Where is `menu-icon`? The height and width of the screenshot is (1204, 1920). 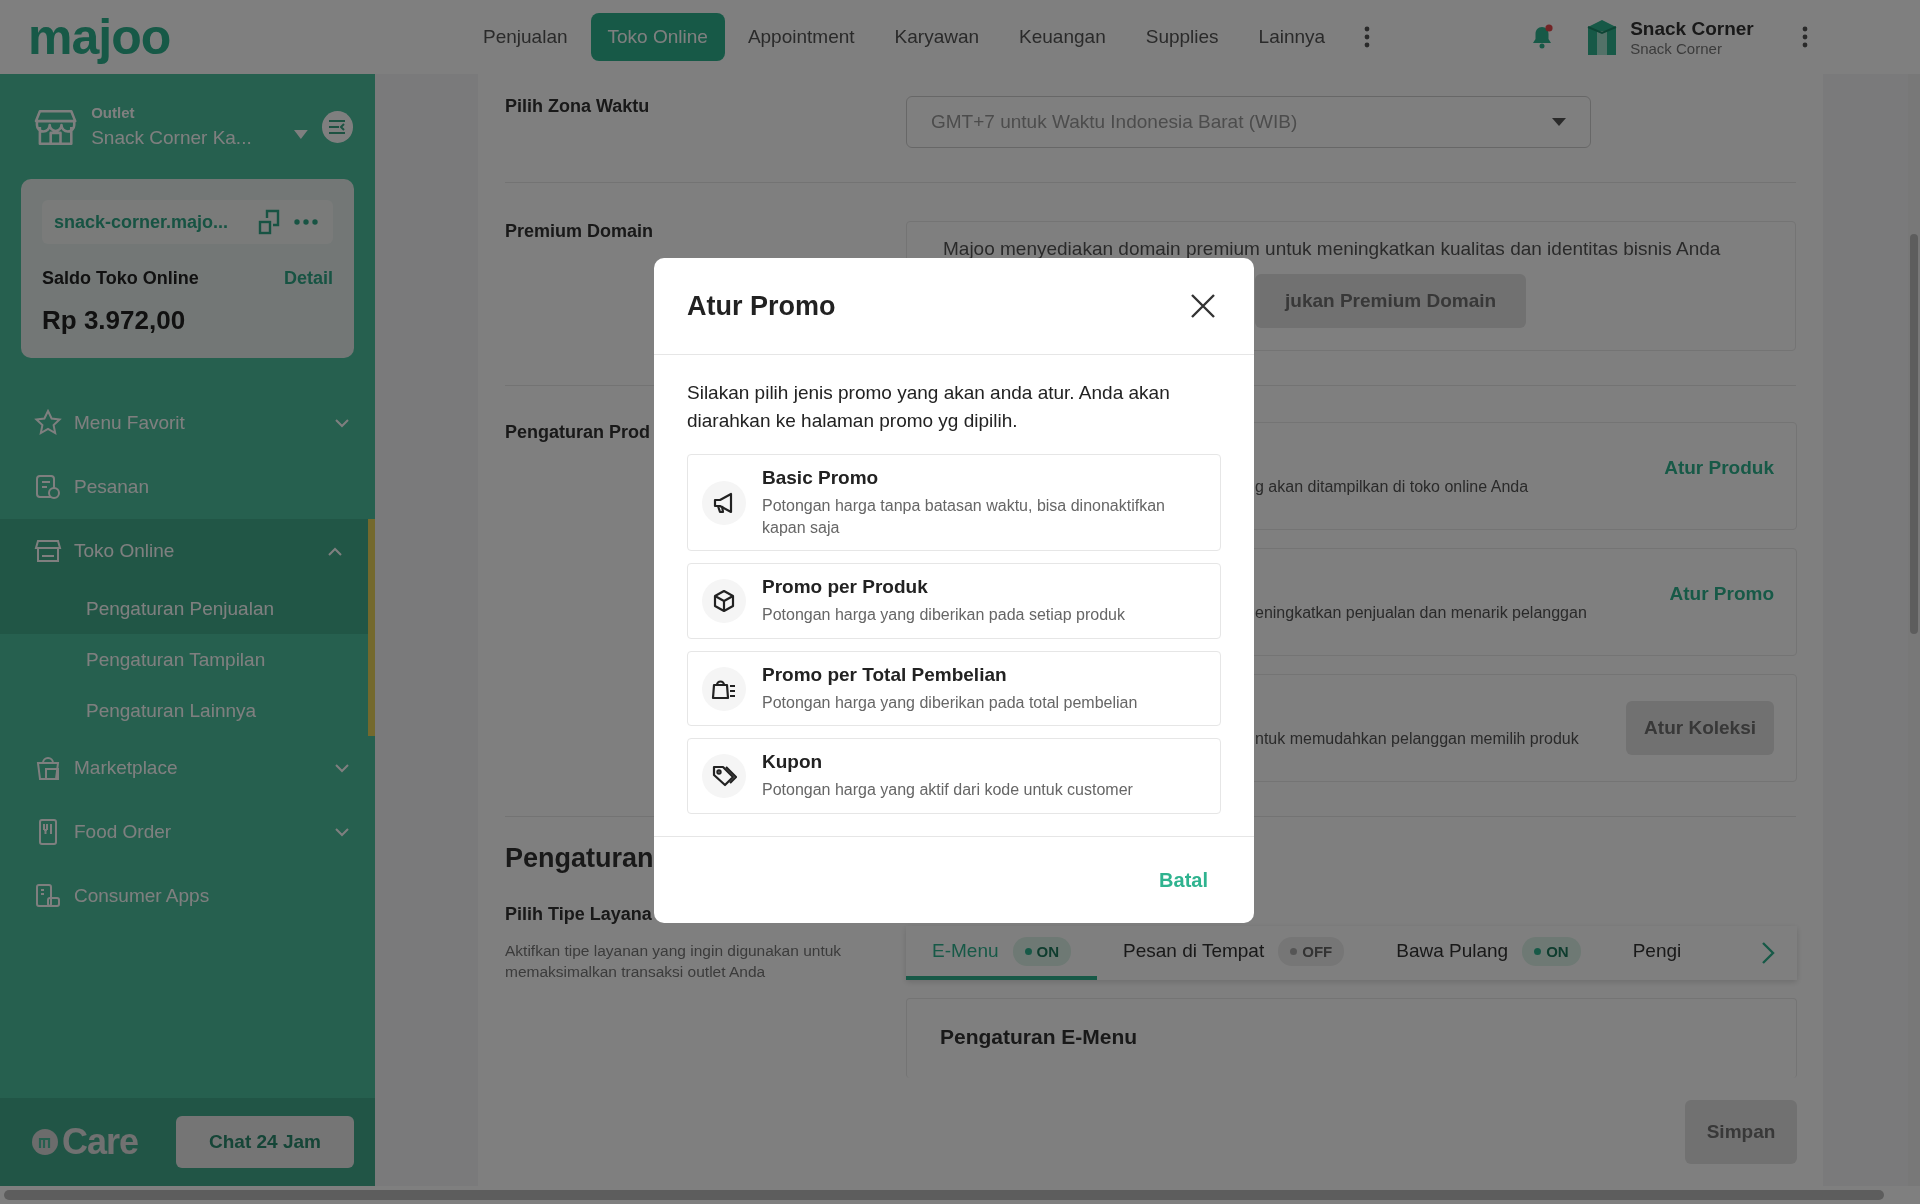
menu-icon is located at coordinates (337, 126).